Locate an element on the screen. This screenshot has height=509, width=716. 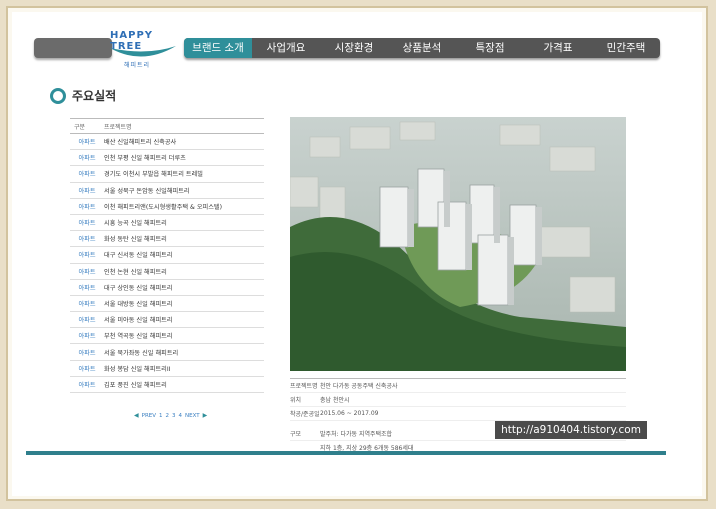
list-item: 아파트 김포 풍진 신일 해피트리 is located at coordinates (167, 385).